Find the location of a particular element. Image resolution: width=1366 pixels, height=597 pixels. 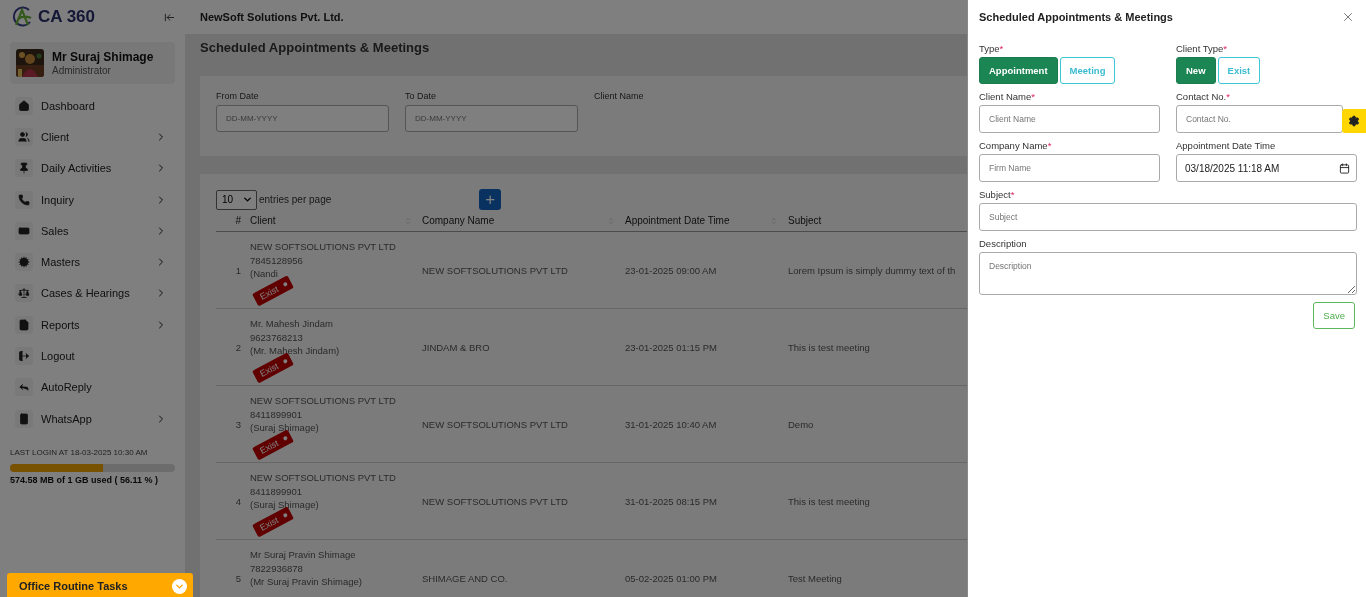

row-number: 3 is located at coordinates (233, 424).